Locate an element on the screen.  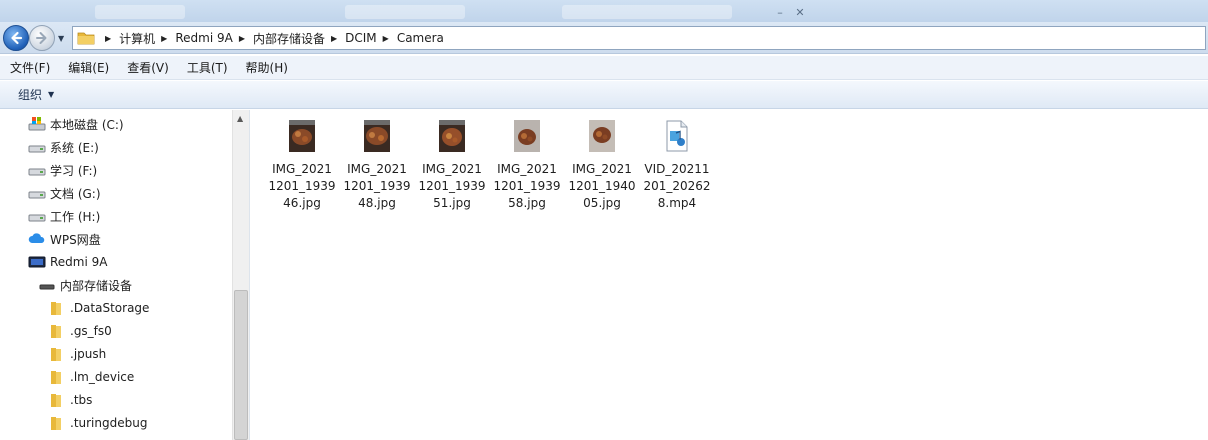
file-name-line: 1201_1940 is located at coordinates (602, 186).